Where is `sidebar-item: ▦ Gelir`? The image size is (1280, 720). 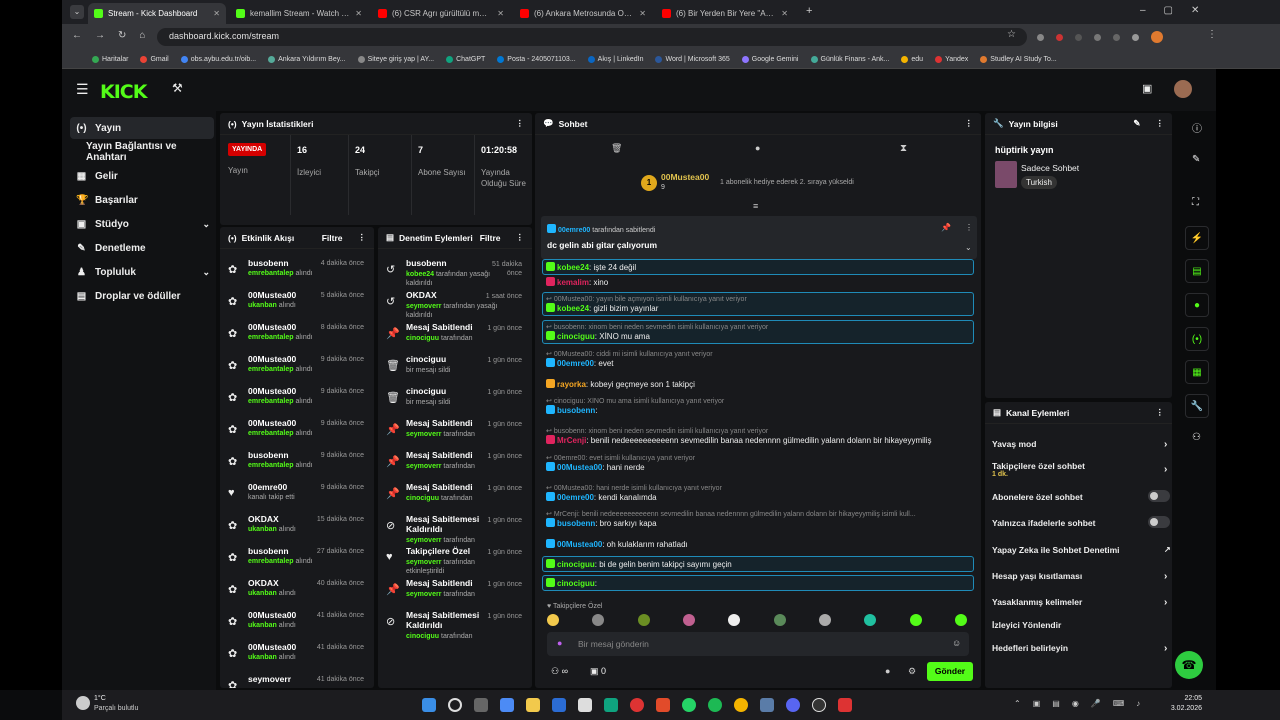 sidebar-item: ▦ Gelir is located at coordinates (142, 176).